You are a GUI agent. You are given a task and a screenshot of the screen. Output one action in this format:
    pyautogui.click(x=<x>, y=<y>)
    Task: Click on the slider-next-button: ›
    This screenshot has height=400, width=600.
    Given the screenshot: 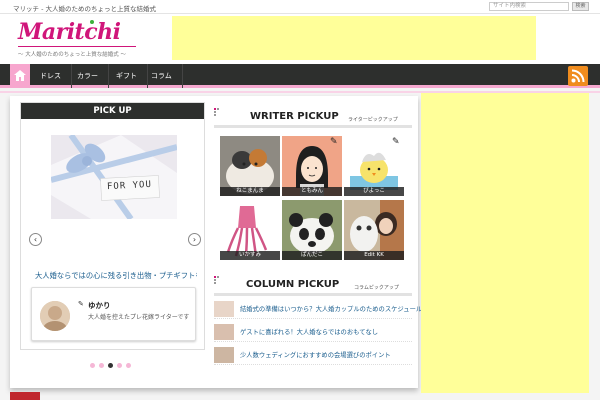 What is the action you would take?
    pyautogui.click(x=194, y=239)
    